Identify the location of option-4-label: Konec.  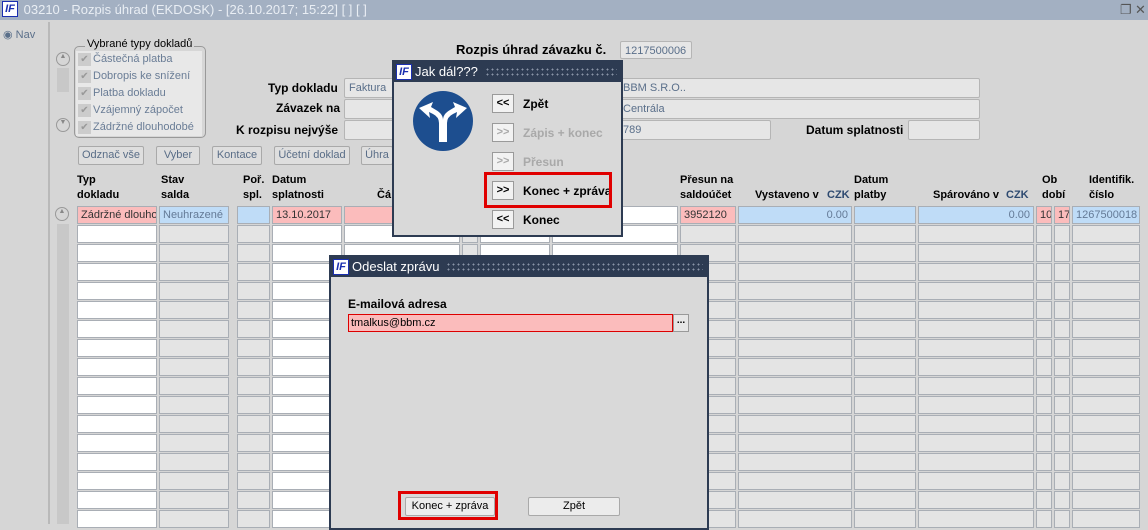
(541, 220).